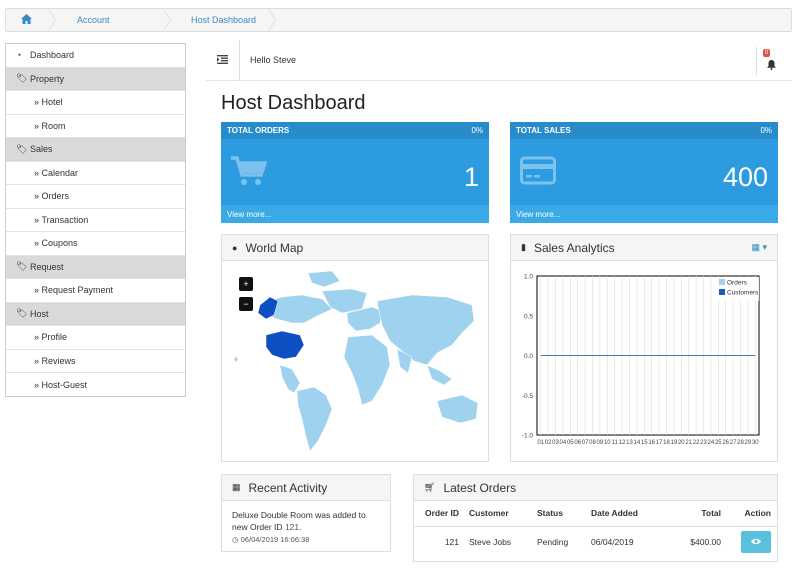 This screenshot has width=800, height=579. What do you see at coordinates (274, 247) in the screenshot?
I see `panel-title: World Map` at bounding box center [274, 247].